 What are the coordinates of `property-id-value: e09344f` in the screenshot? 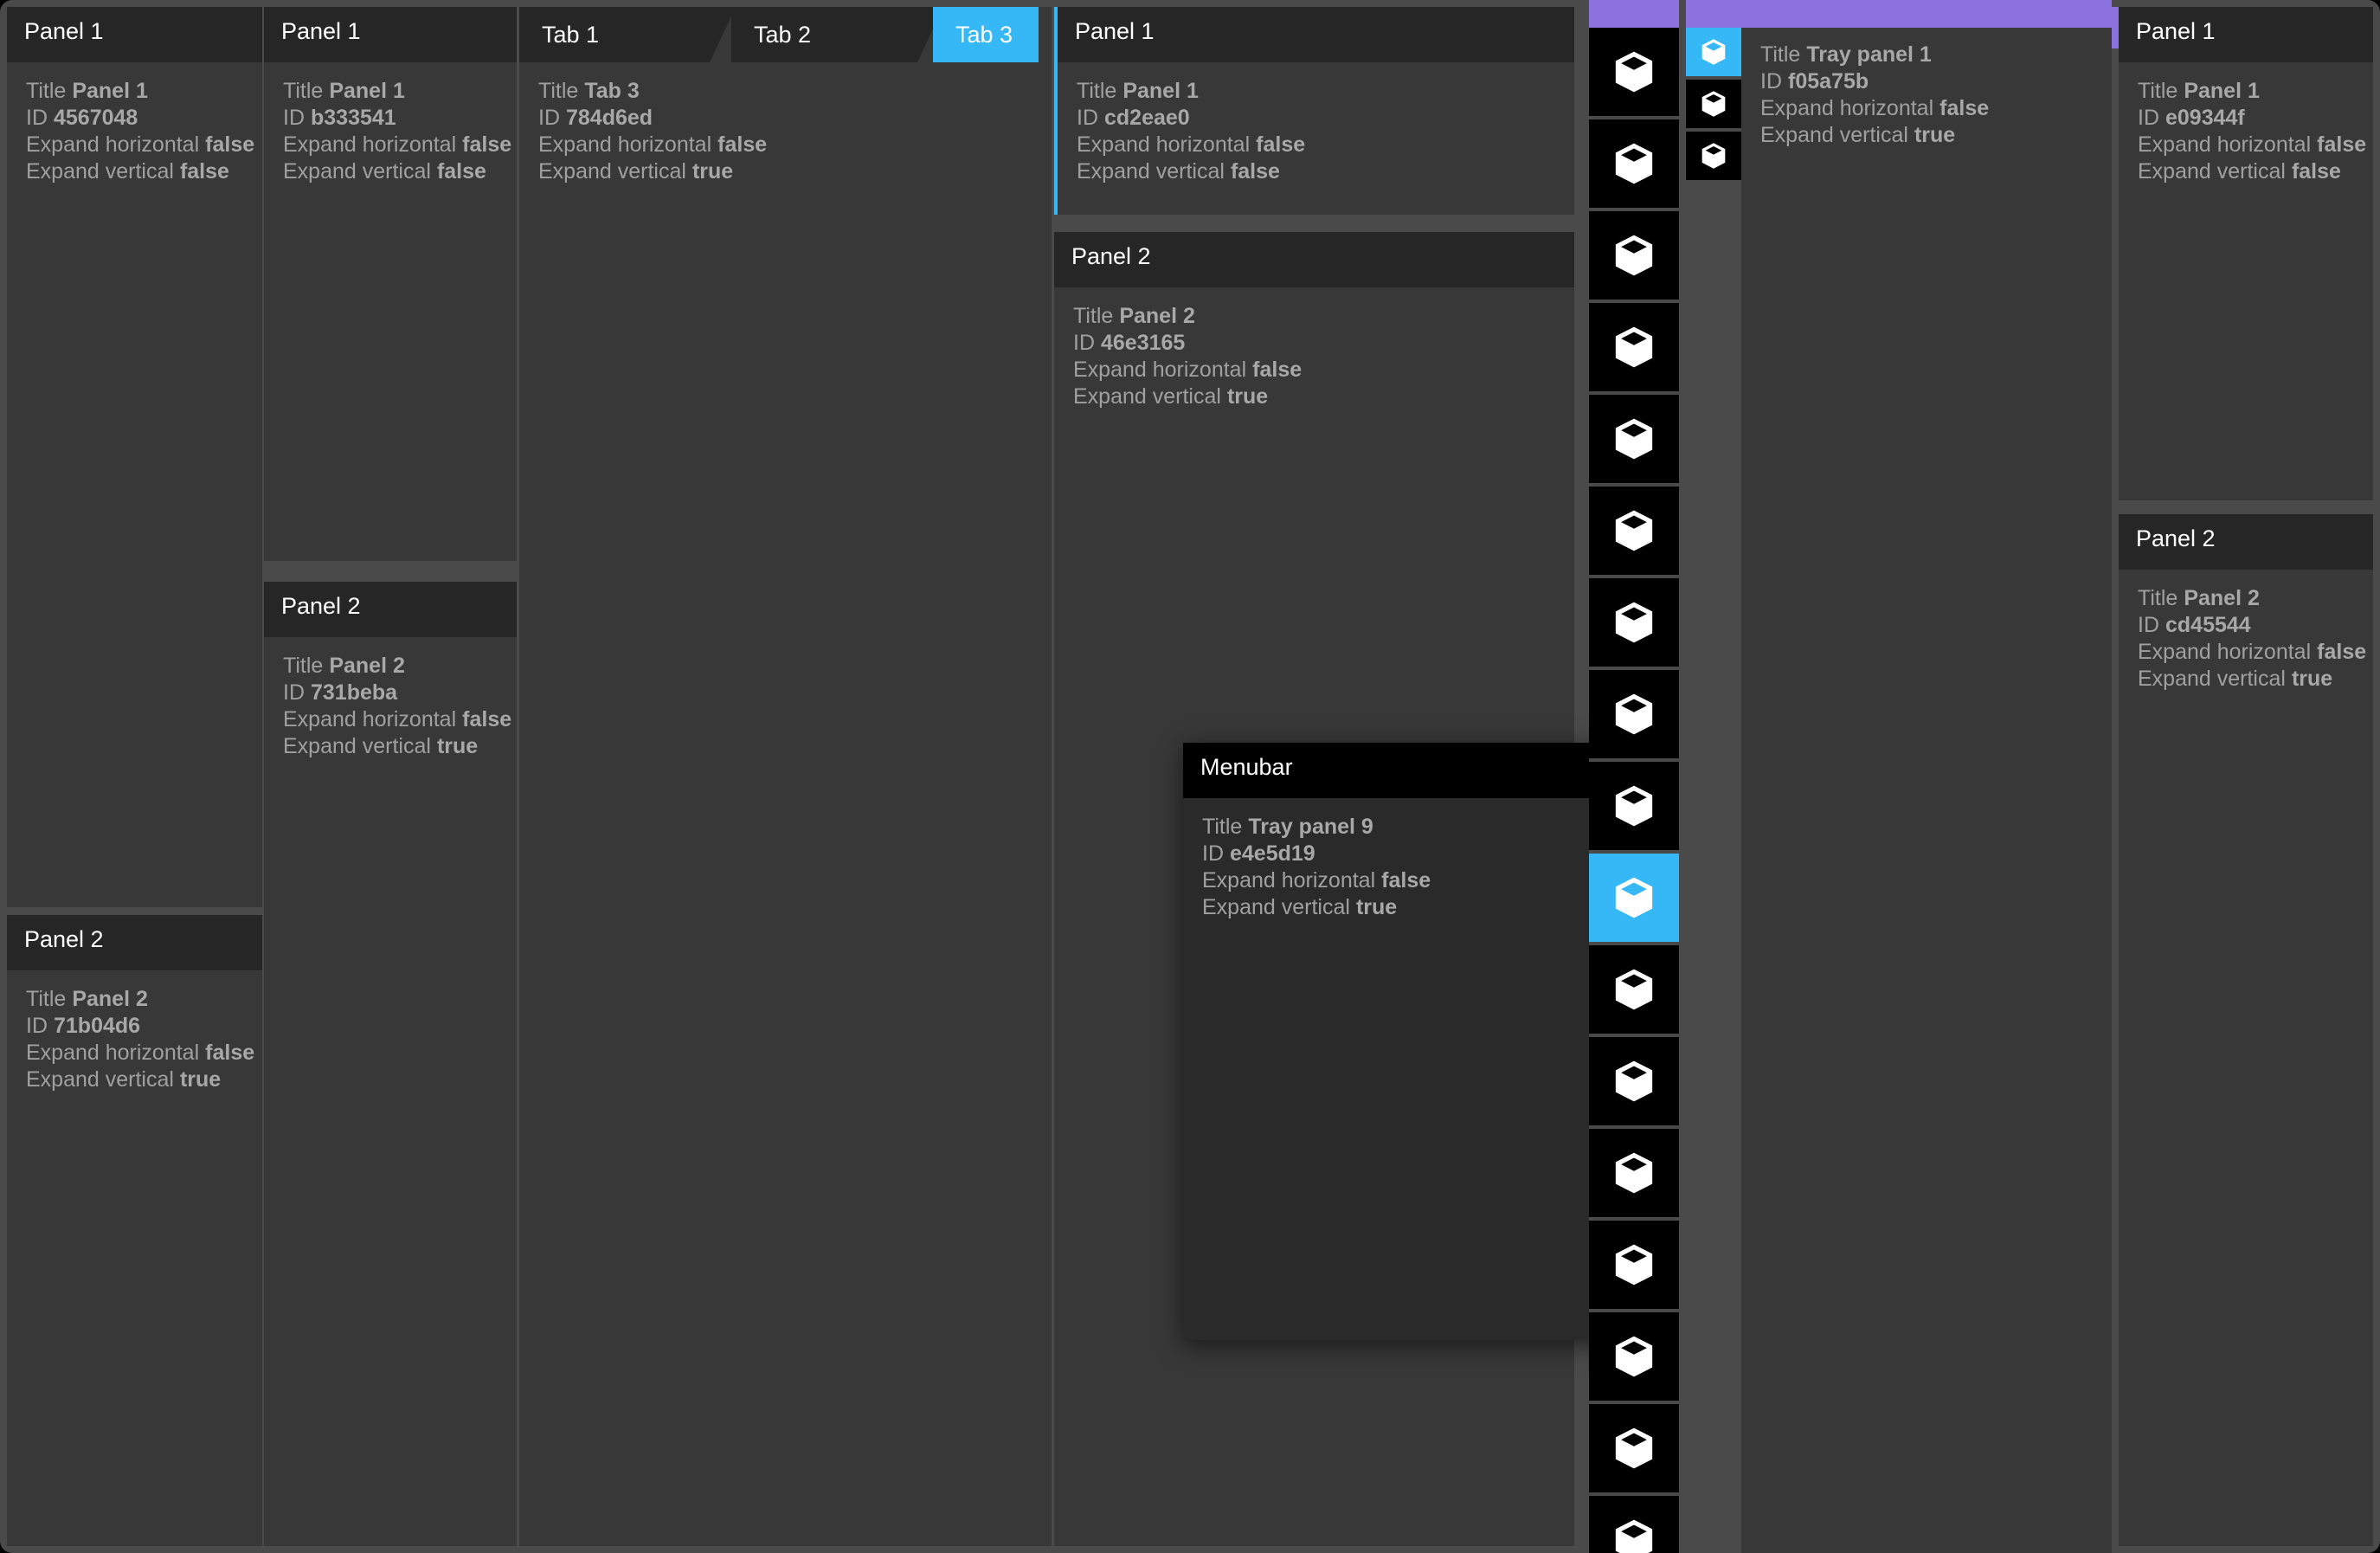 It's located at (2205, 118).